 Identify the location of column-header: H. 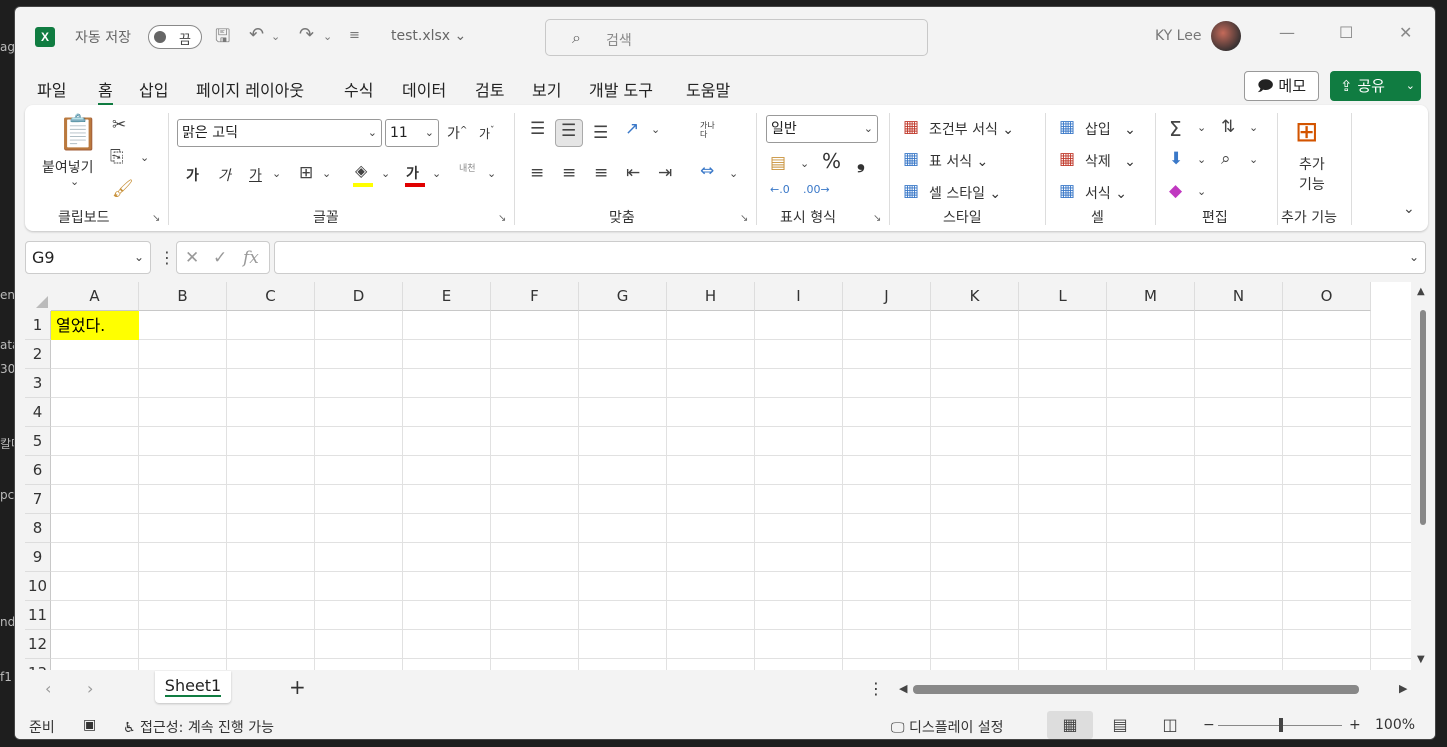
(711, 296).